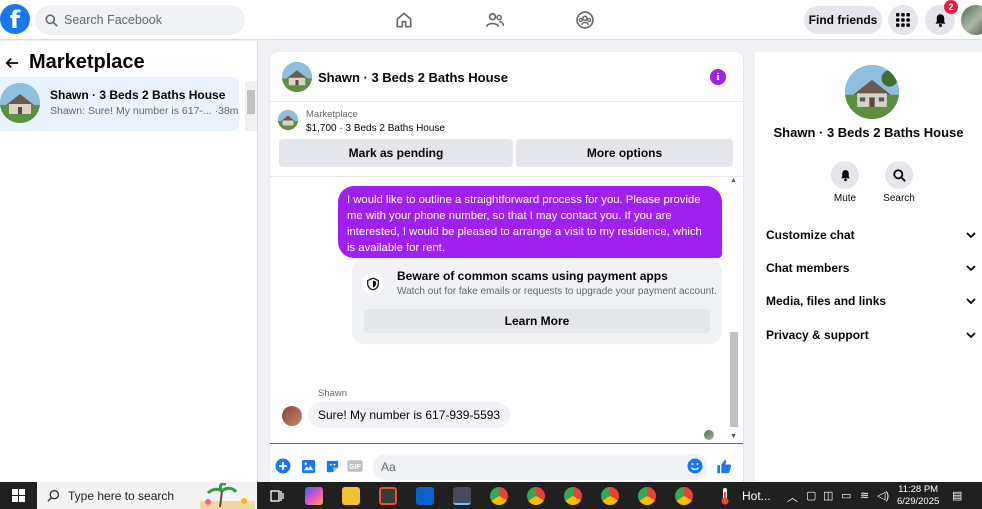  Describe the element at coordinates (404, 20) in the screenshot. I see `home-icon` at that location.